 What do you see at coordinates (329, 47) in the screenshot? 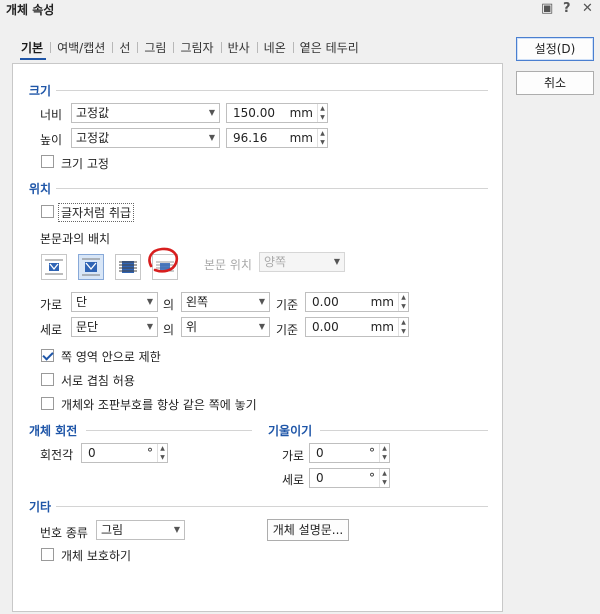
I see `tab-soft-edge: 옅은 테두리` at bounding box center [329, 47].